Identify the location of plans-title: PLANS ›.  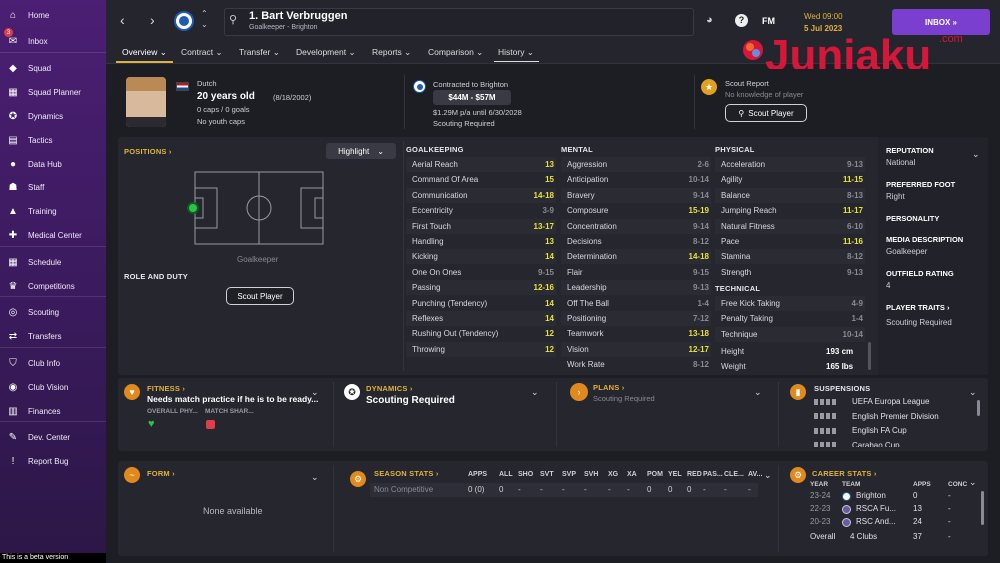
(608, 387).